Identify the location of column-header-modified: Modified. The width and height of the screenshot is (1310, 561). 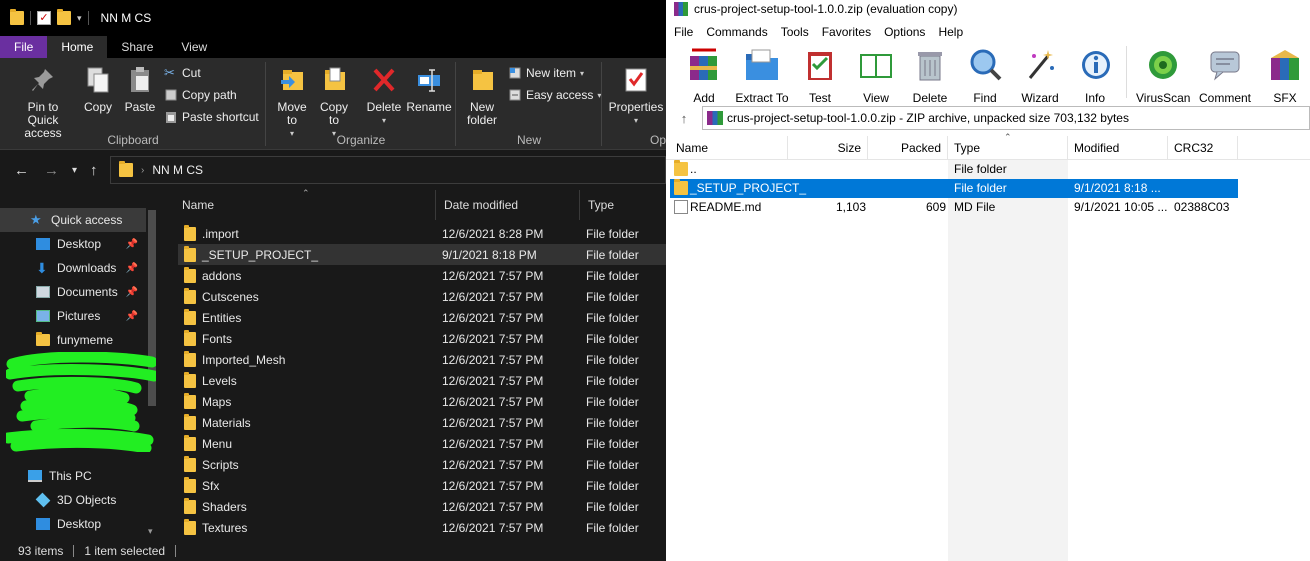
(1118, 148).